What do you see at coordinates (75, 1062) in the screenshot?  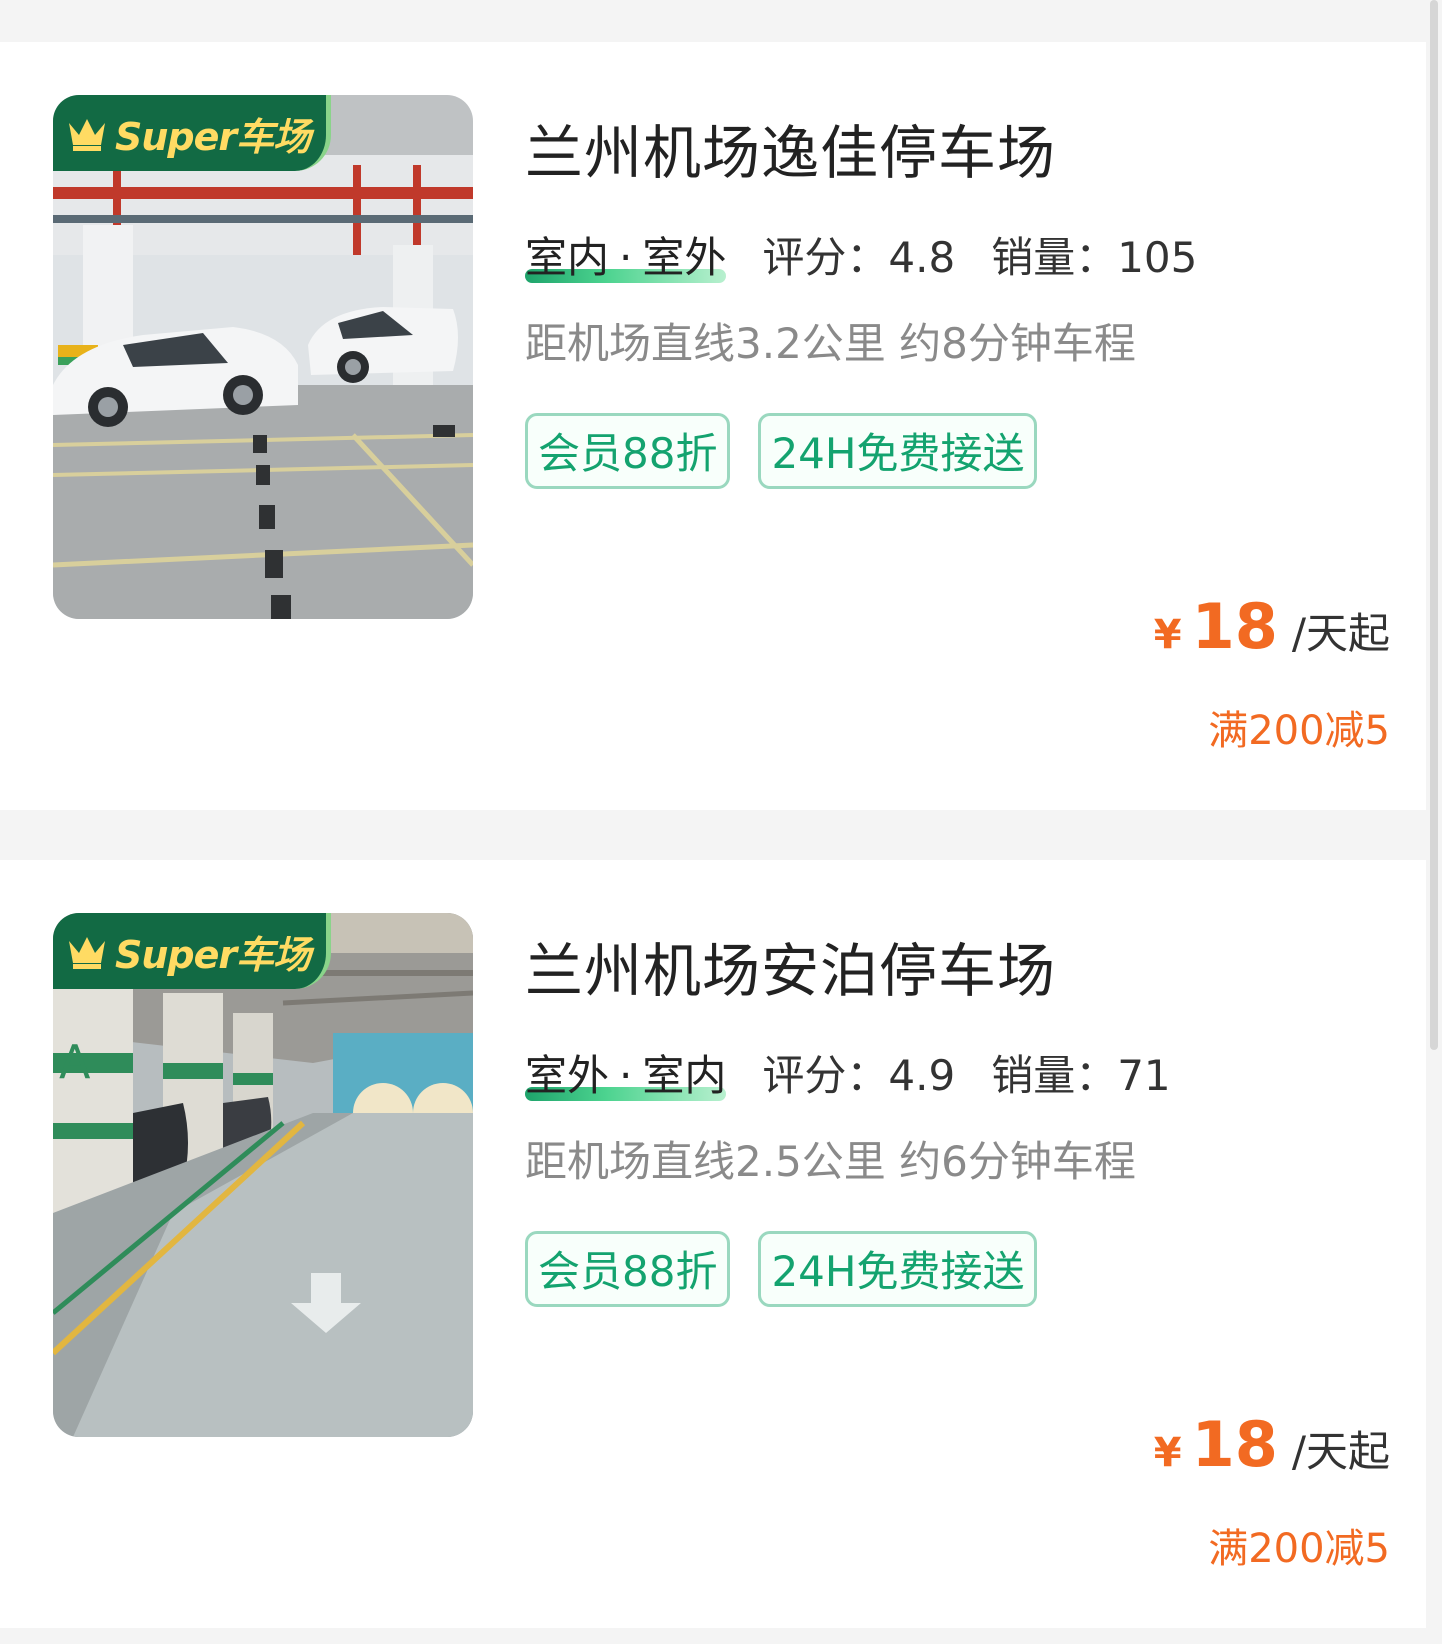 I see `svg-text: A` at bounding box center [75, 1062].